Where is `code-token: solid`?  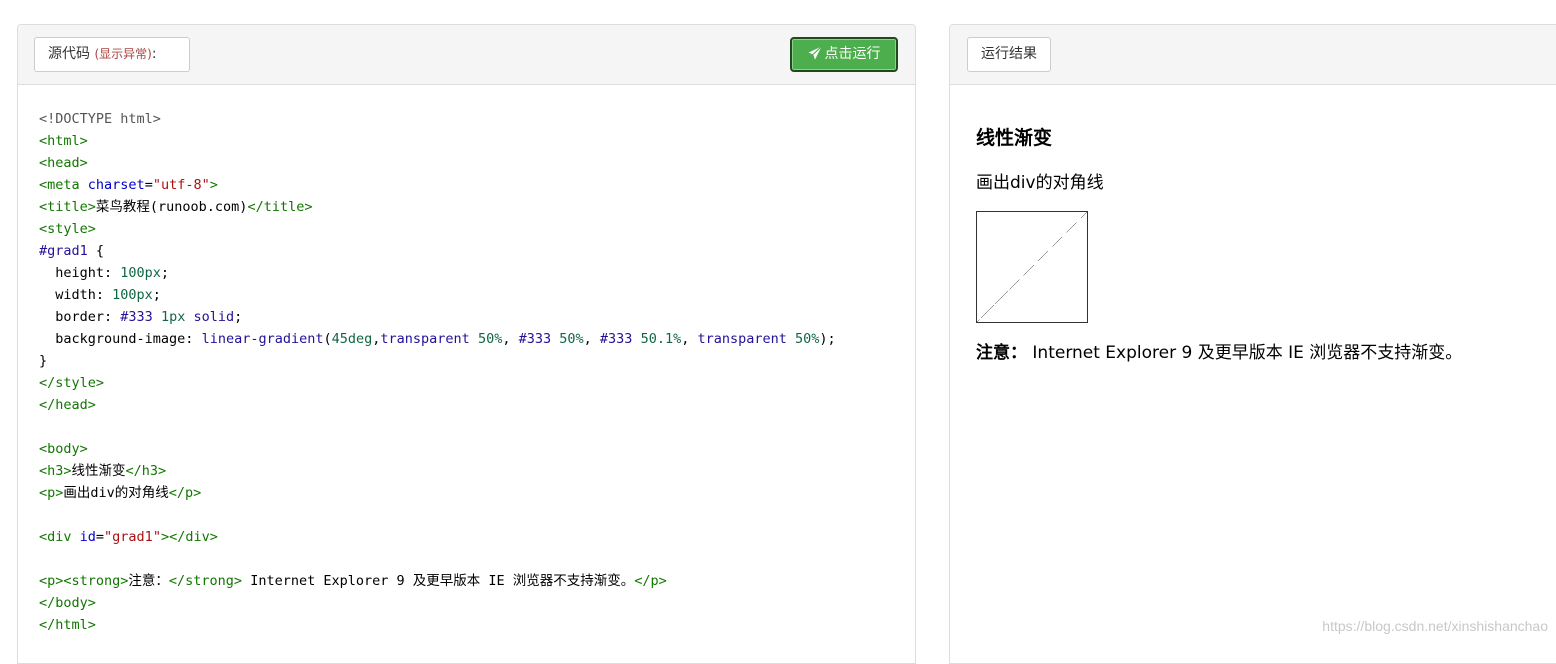 code-token: solid is located at coordinates (214, 317).